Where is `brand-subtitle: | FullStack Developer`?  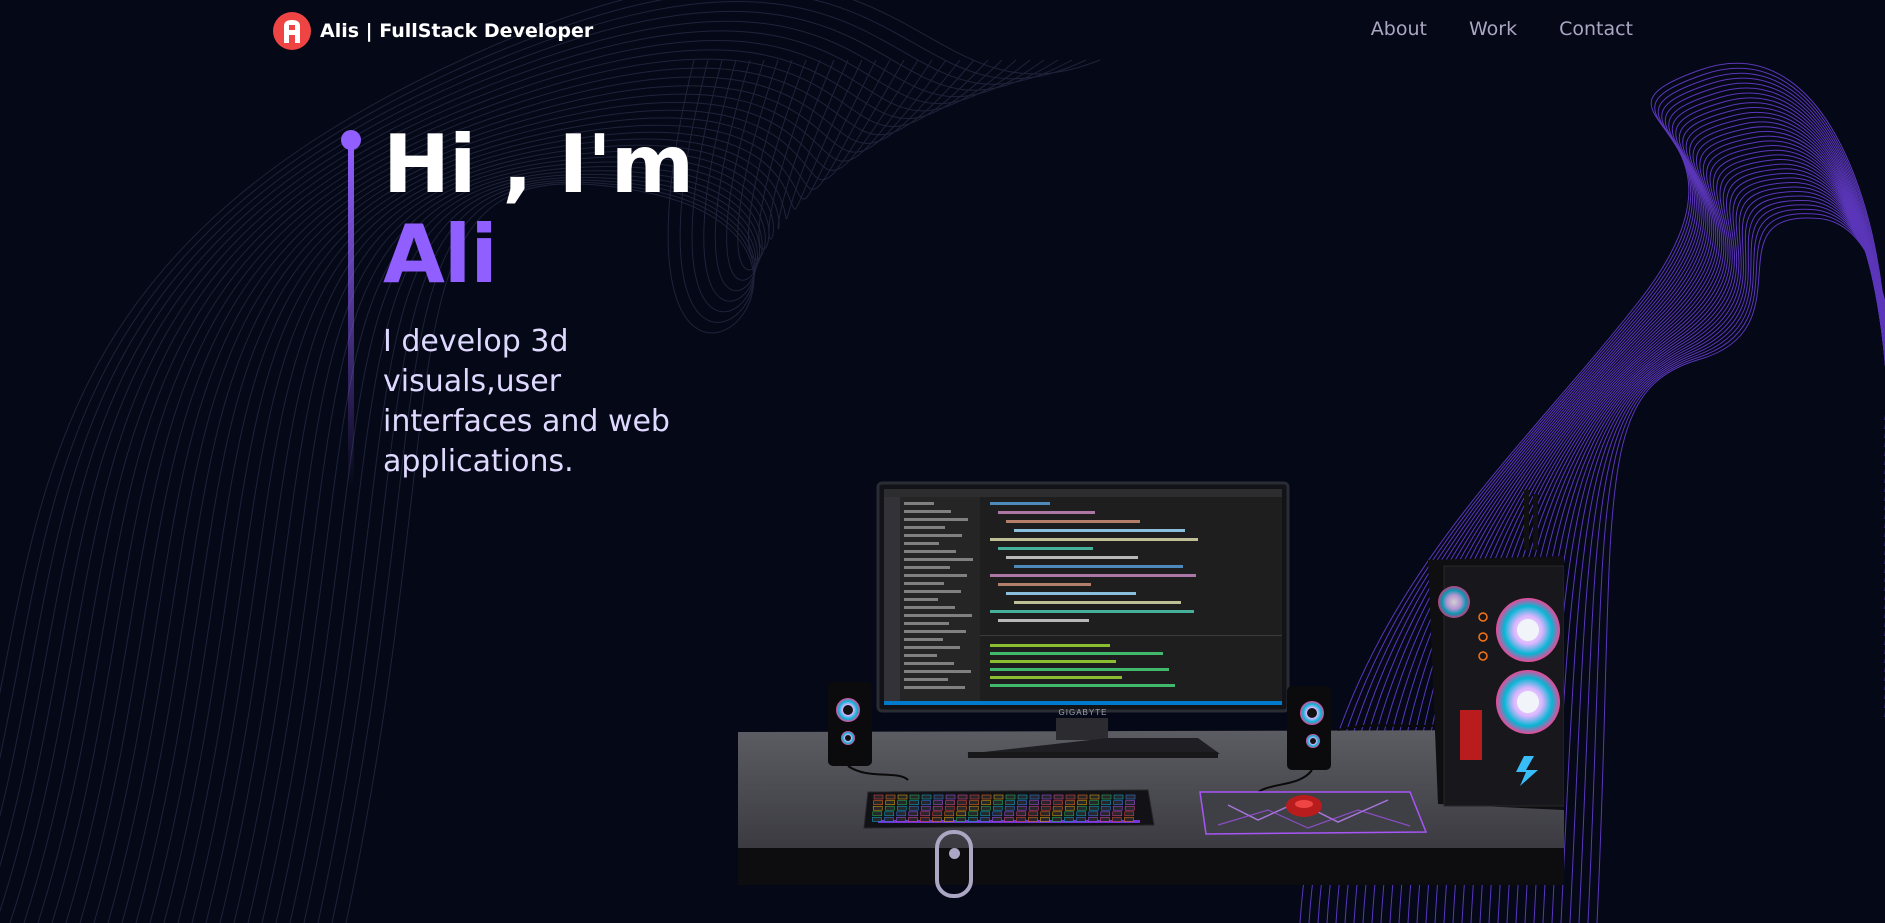 brand-subtitle: | FullStack Developer is located at coordinates (479, 31).